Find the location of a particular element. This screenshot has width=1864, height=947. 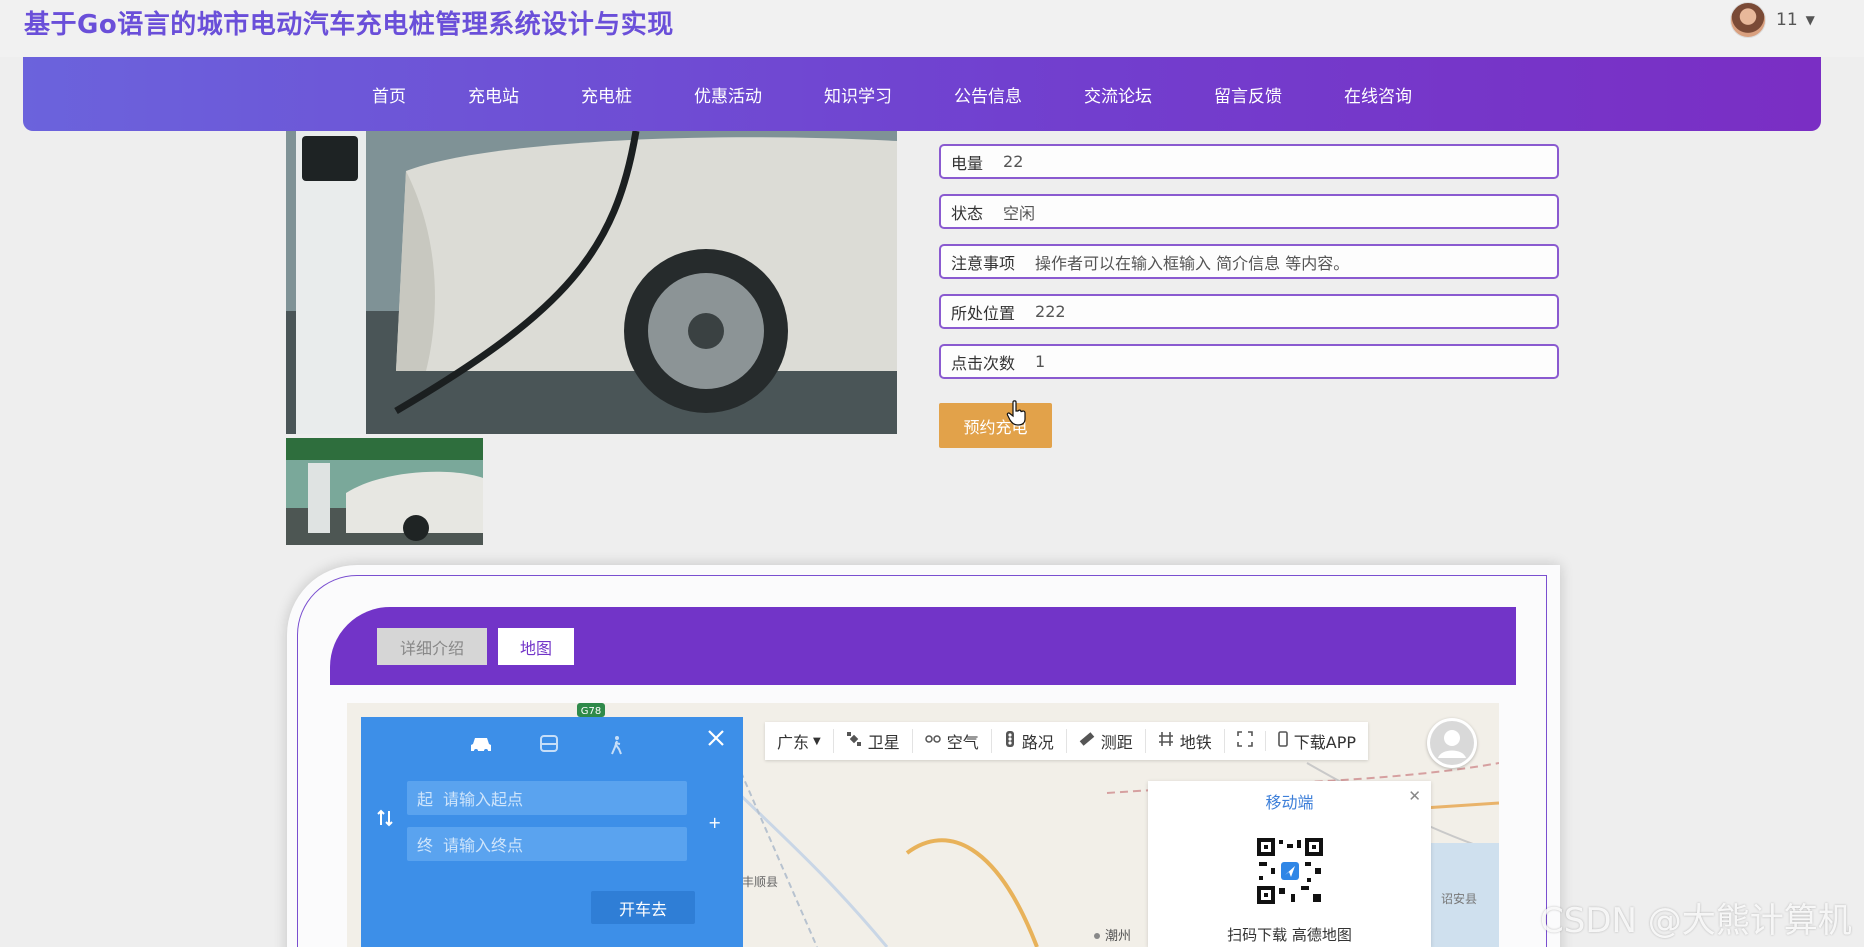

end-tag: 终 is located at coordinates (425, 845).